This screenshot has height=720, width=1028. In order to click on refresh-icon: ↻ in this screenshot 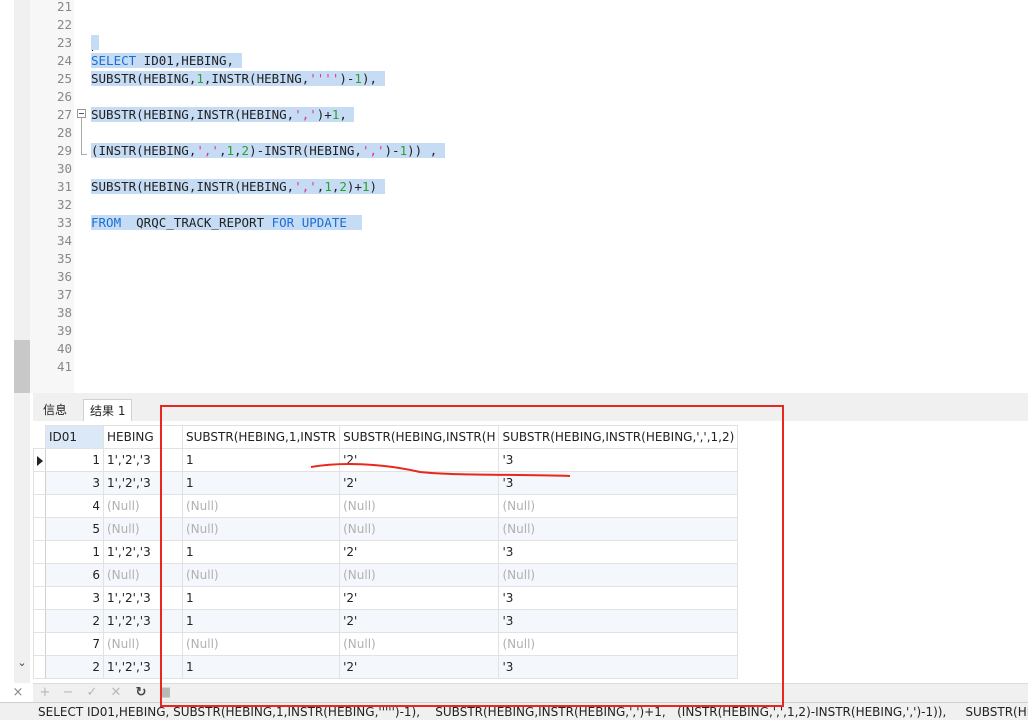, I will do `click(141, 693)`.